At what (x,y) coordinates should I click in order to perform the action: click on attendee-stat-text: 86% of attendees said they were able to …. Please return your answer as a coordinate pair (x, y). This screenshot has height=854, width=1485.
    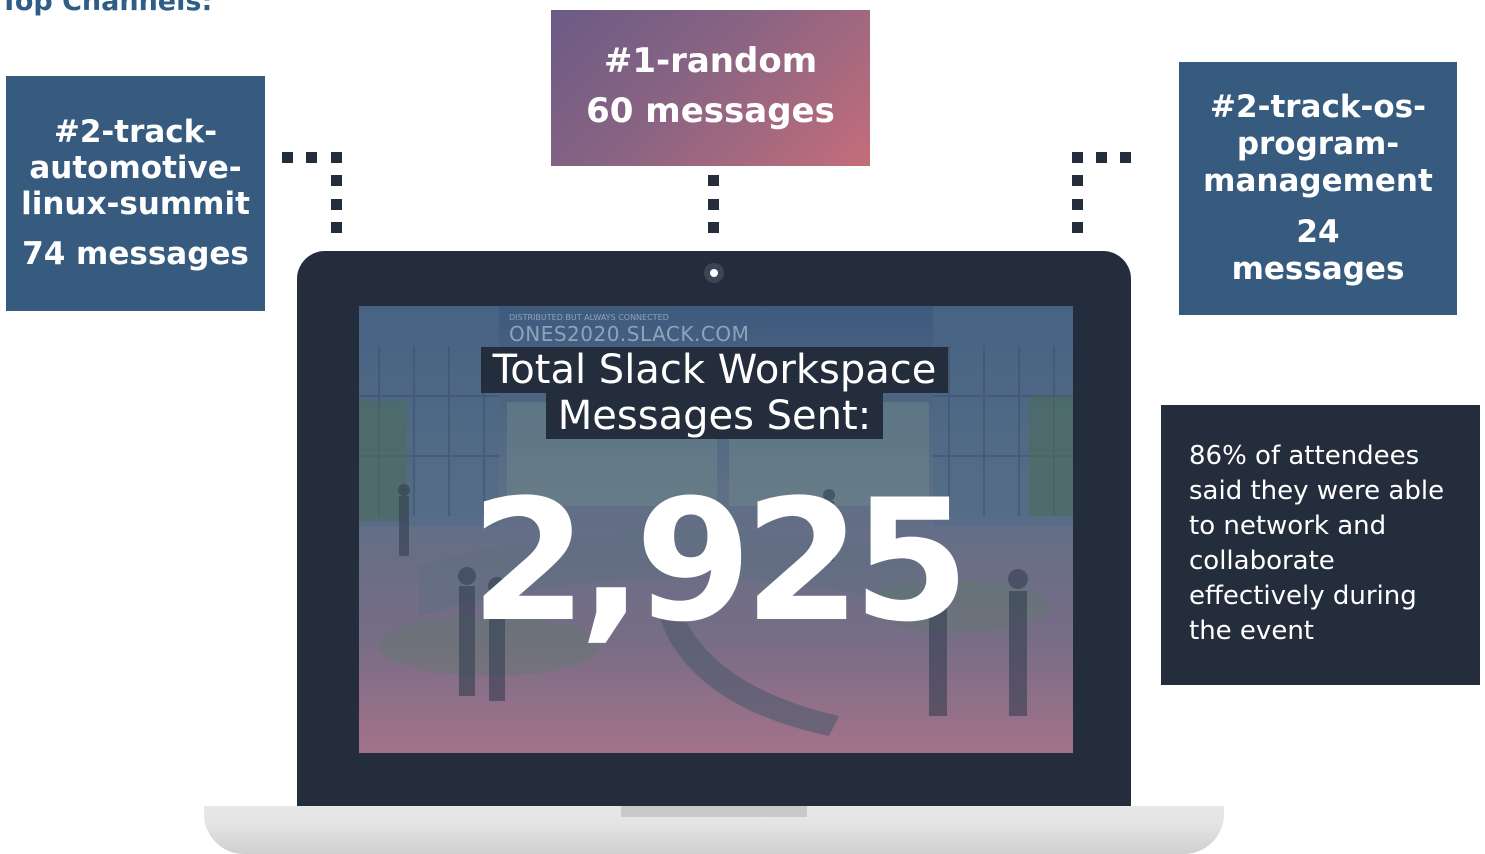
    Looking at the image, I should click on (1317, 543).